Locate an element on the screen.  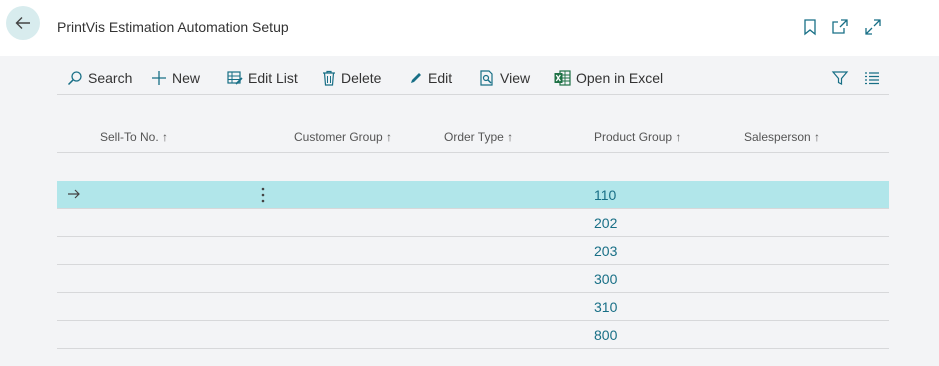
plus-icon is located at coordinates (159, 78).